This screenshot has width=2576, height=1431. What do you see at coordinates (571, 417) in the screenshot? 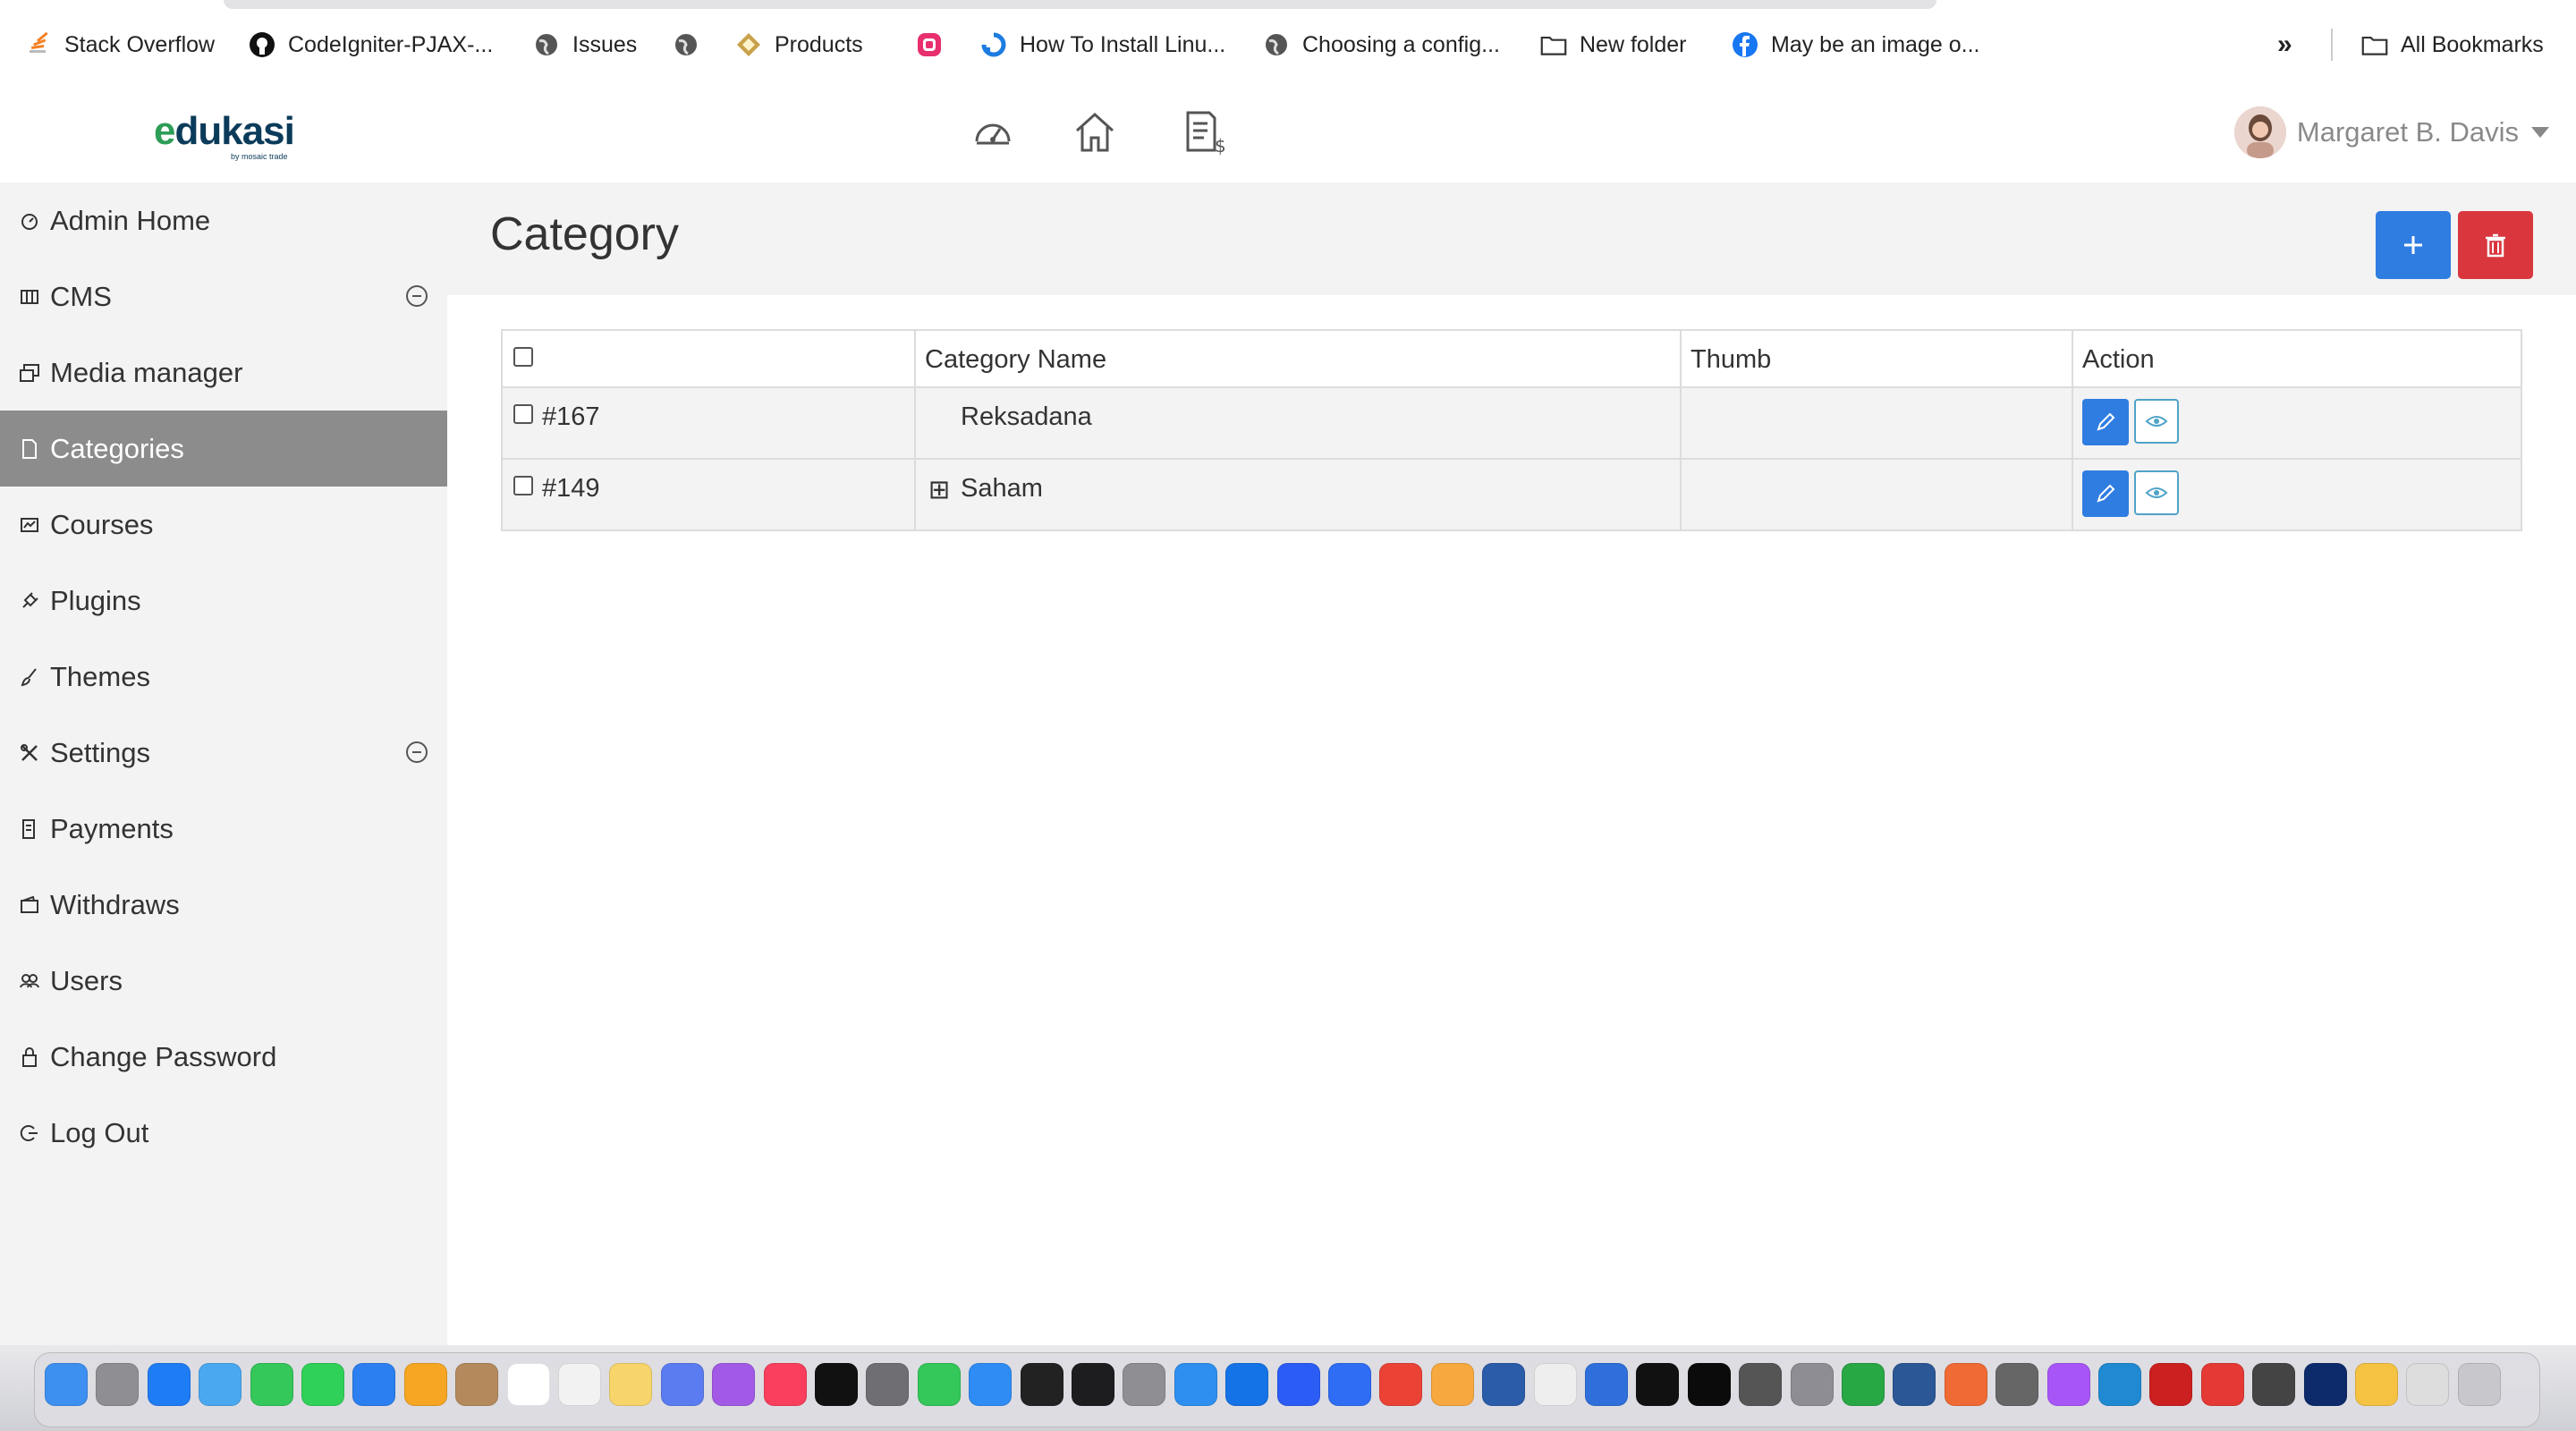
I see `row-id: #167` at bounding box center [571, 417].